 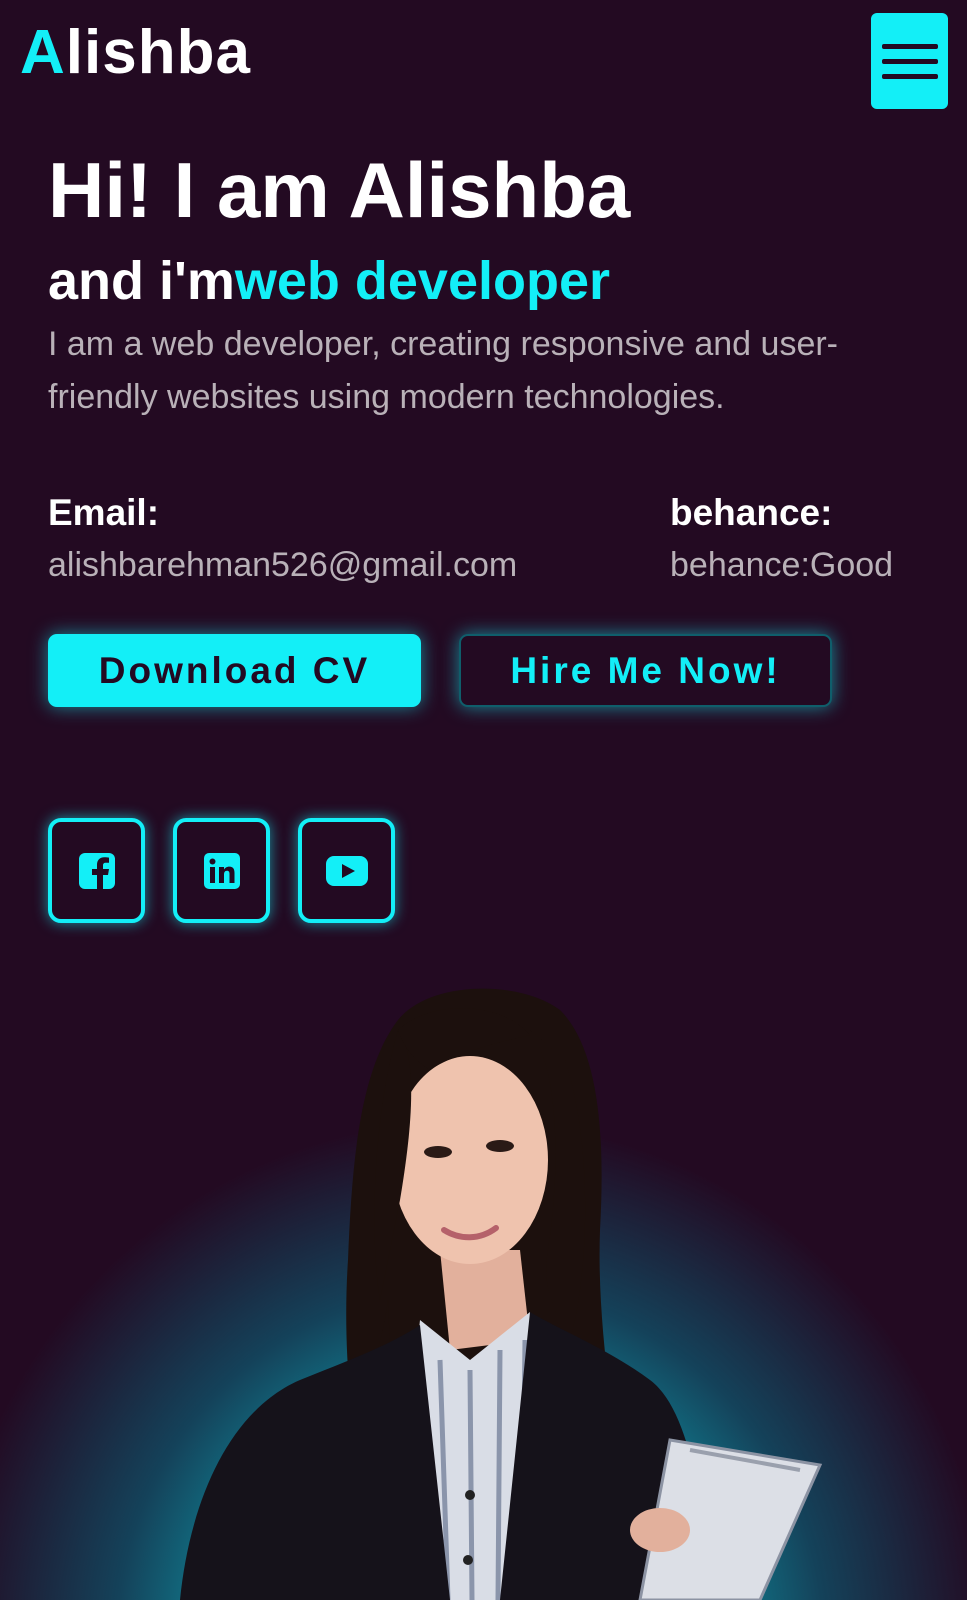 I want to click on facebook-link, so click(x=96, y=870).